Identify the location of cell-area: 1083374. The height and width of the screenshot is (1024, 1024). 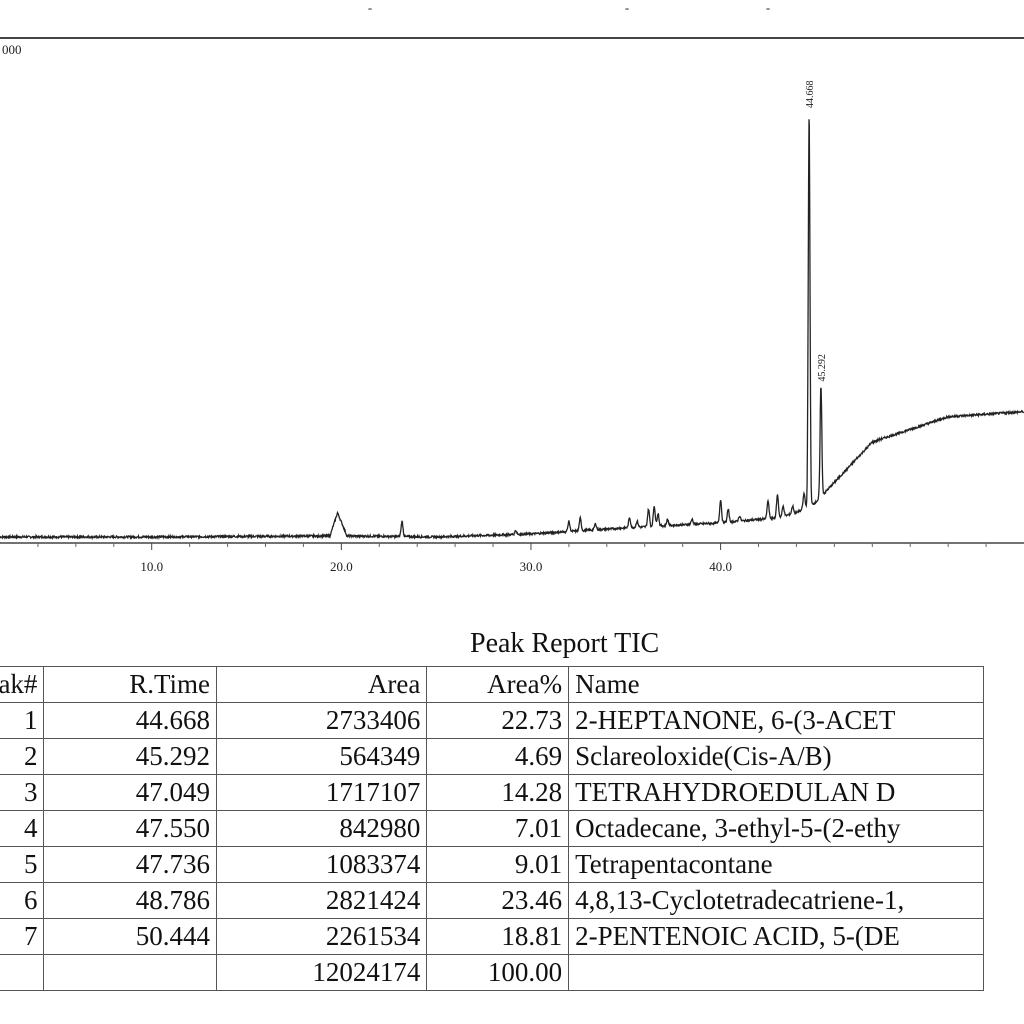
(321, 864).